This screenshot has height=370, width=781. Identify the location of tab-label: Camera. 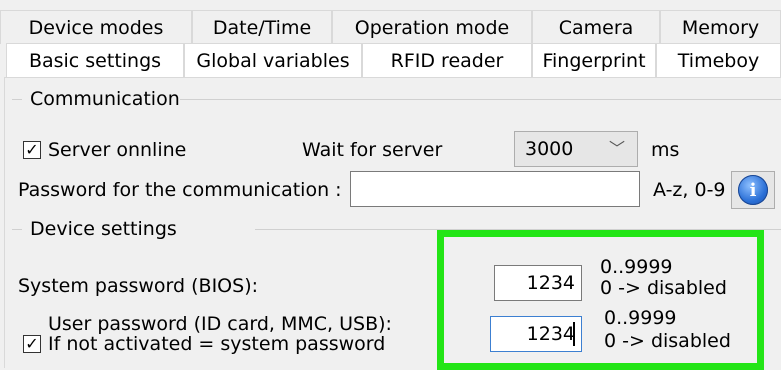
(596, 27).